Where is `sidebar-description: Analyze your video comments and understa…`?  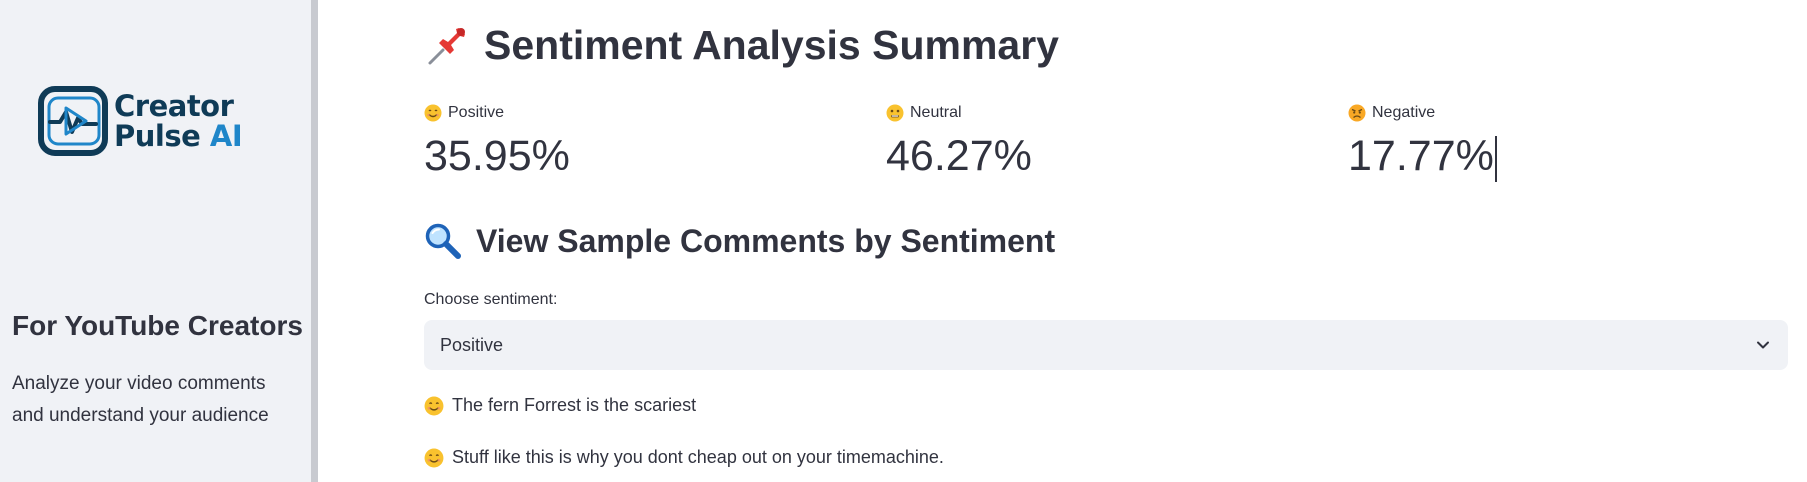 sidebar-description: Analyze your video comments and understa… is located at coordinates (140, 399).